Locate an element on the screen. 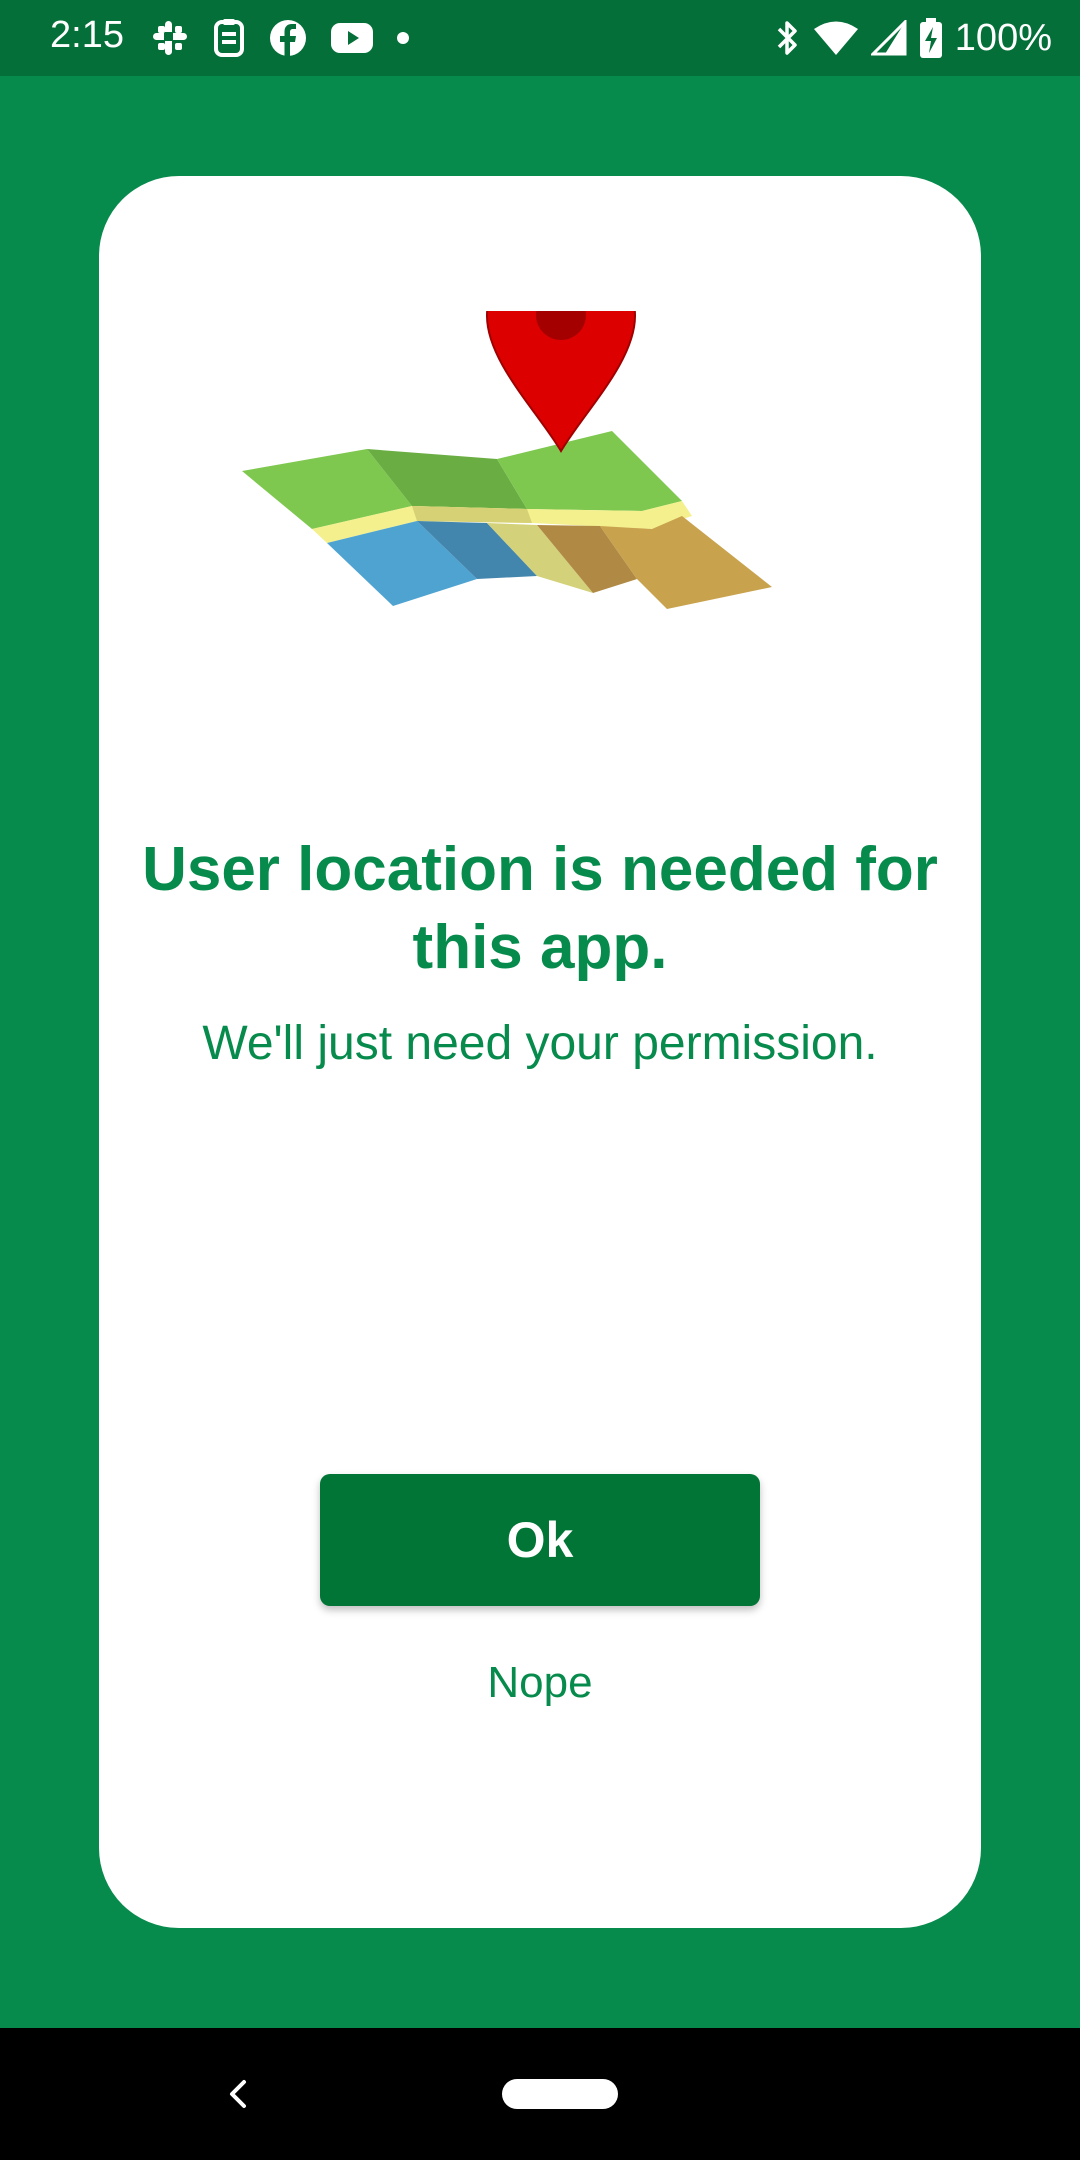  page-subtitle: We'll just need your permission. is located at coordinates (540, 1043).